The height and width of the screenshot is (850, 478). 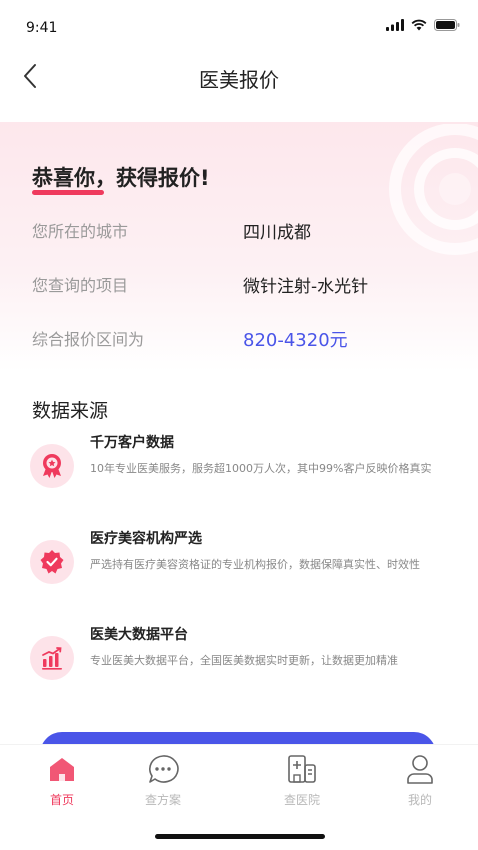 What do you see at coordinates (419, 25) in the screenshot?
I see `wifi-icon` at bounding box center [419, 25].